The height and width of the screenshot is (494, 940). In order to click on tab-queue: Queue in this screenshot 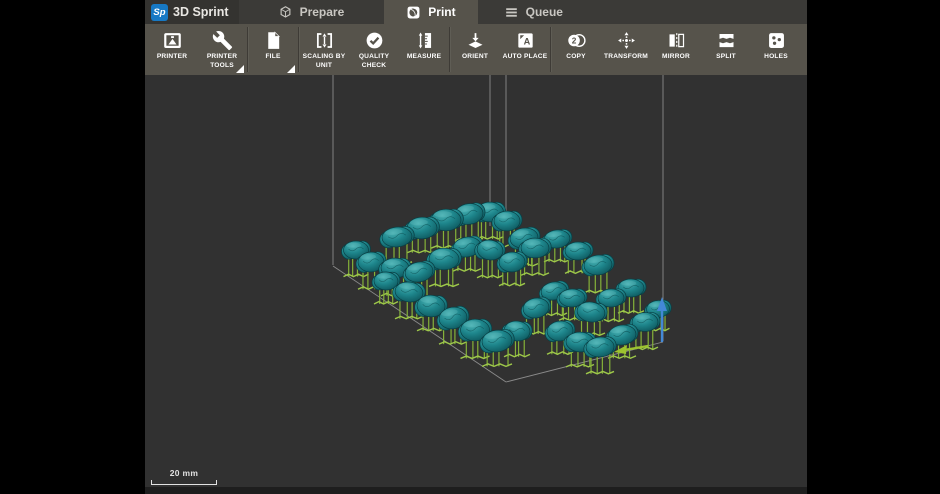, I will do `click(533, 12)`.